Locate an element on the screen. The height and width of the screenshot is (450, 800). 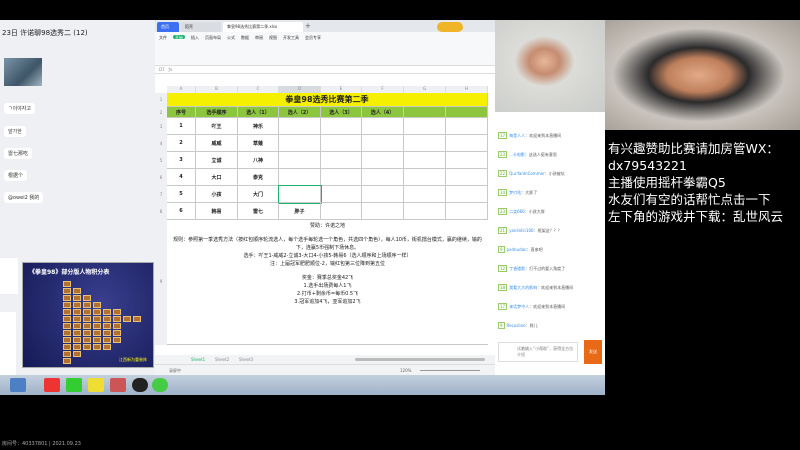
chat-username: 二笑666 is located at coordinates (517, 211).